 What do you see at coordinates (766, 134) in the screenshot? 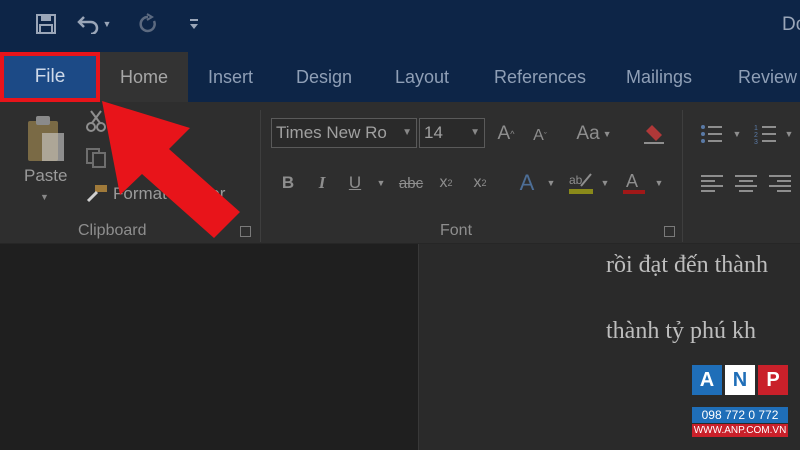
I see `numbering-icon: 123` at bounding box center [766, 134].